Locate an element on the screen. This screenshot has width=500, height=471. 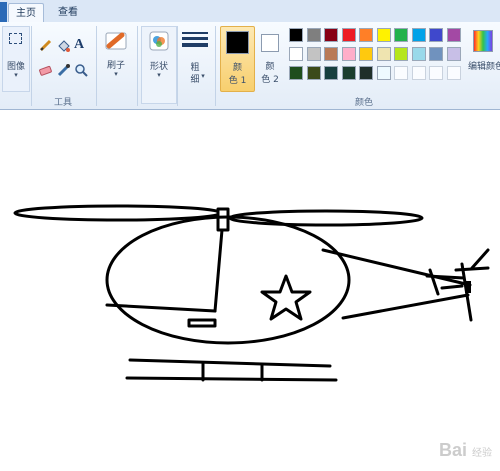
text-icon: A is located at coordinates (81, 44).